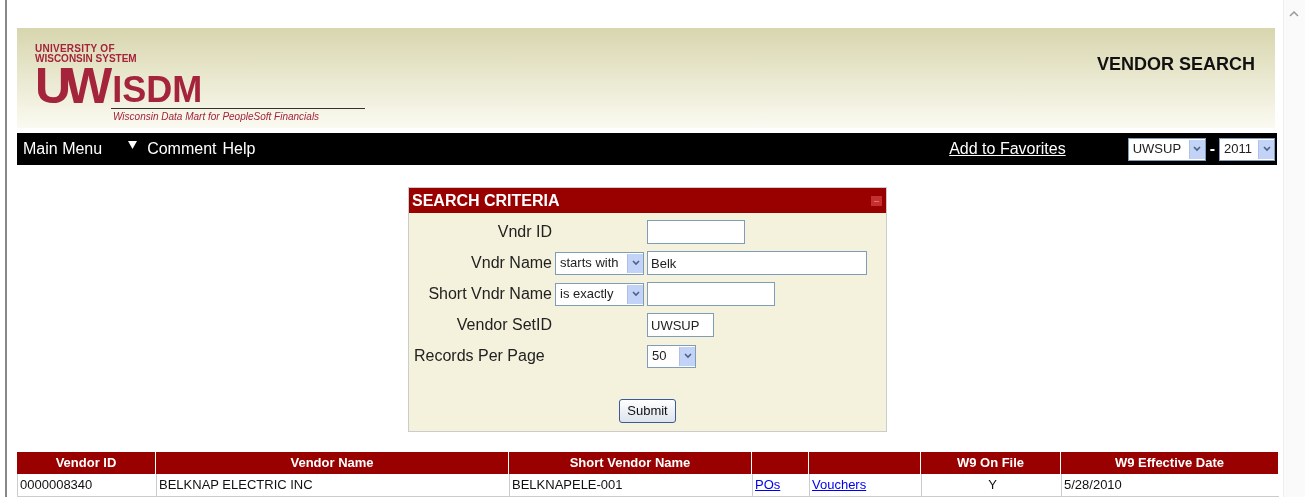  What do you see at coordinates (1294, 13) in the screenshot?
I see `scroll-up-icon` at bounding box center [1294, 13].